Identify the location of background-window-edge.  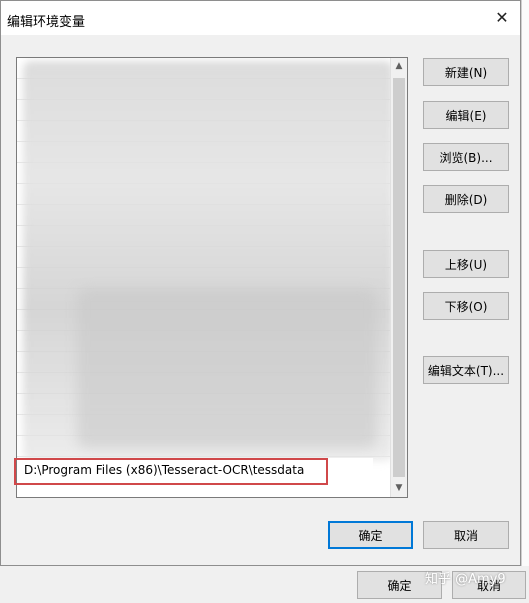
(525, 283).